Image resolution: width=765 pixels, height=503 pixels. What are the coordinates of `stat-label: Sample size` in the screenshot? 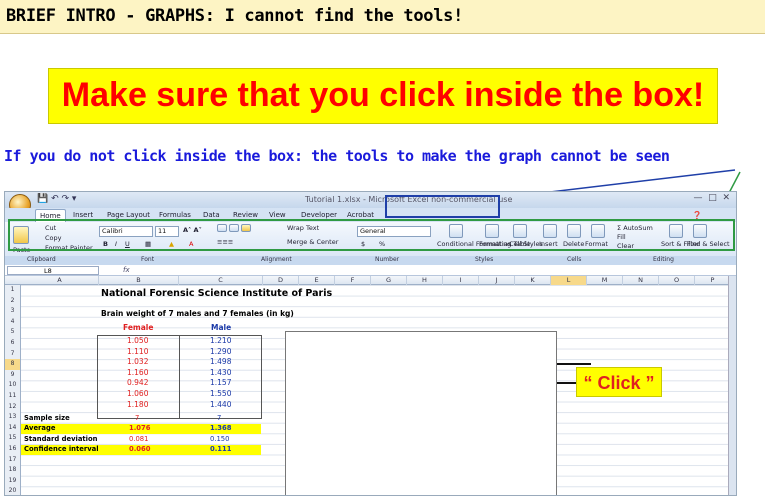 It's located at (47, 417).